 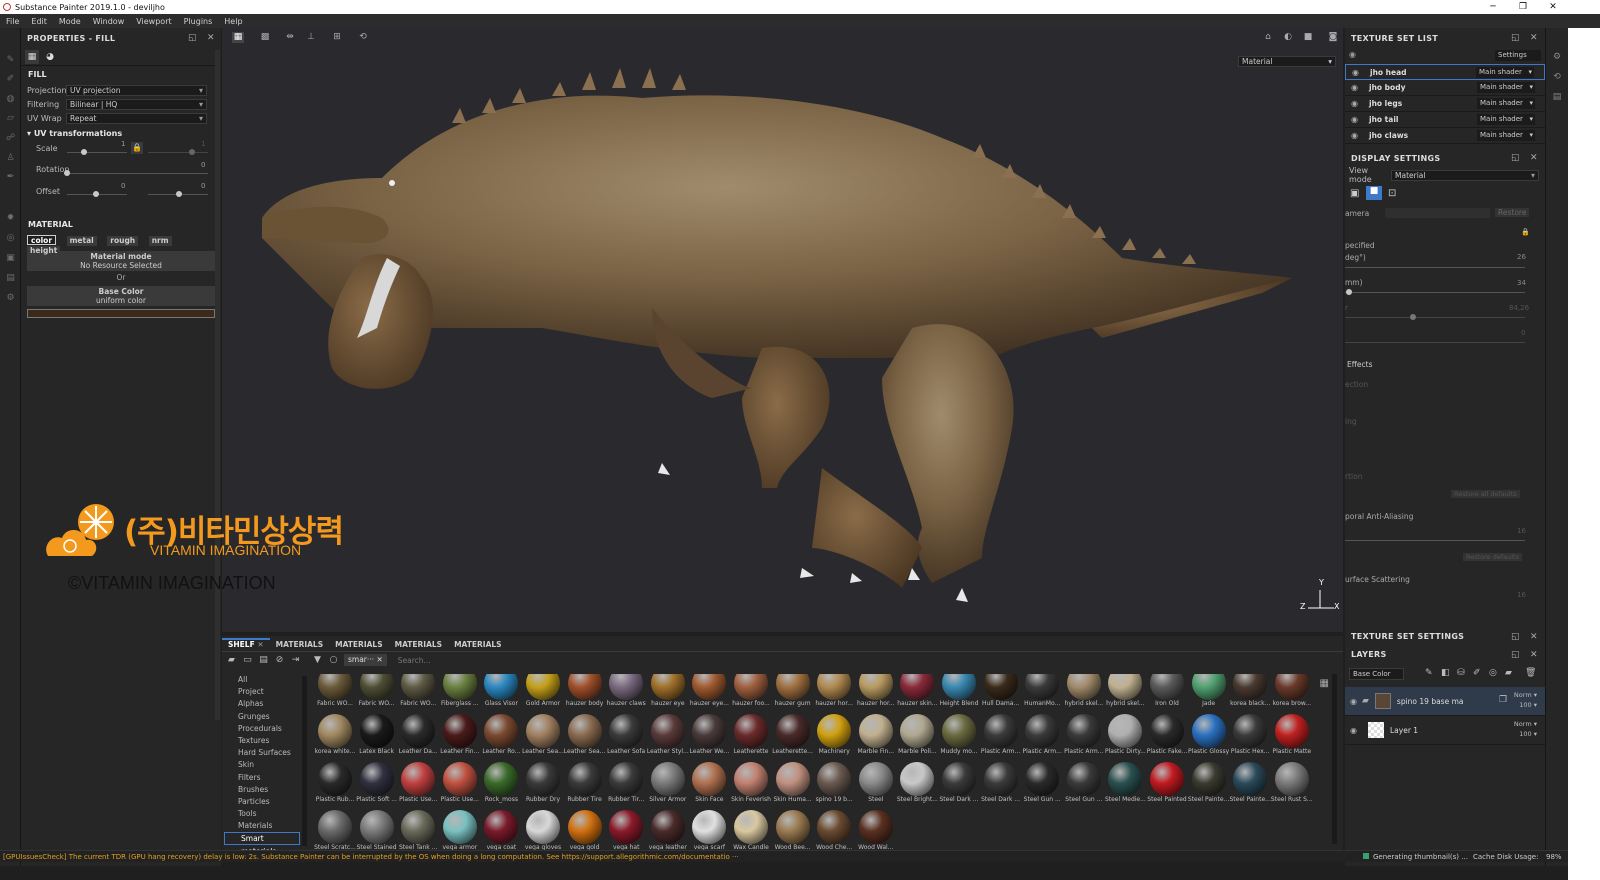 What do you see at coordinates (1485, 494) in the screenshot?
I see `restore-all-defaults-button: Restore all defaults` at bounding box center [1485, 494].